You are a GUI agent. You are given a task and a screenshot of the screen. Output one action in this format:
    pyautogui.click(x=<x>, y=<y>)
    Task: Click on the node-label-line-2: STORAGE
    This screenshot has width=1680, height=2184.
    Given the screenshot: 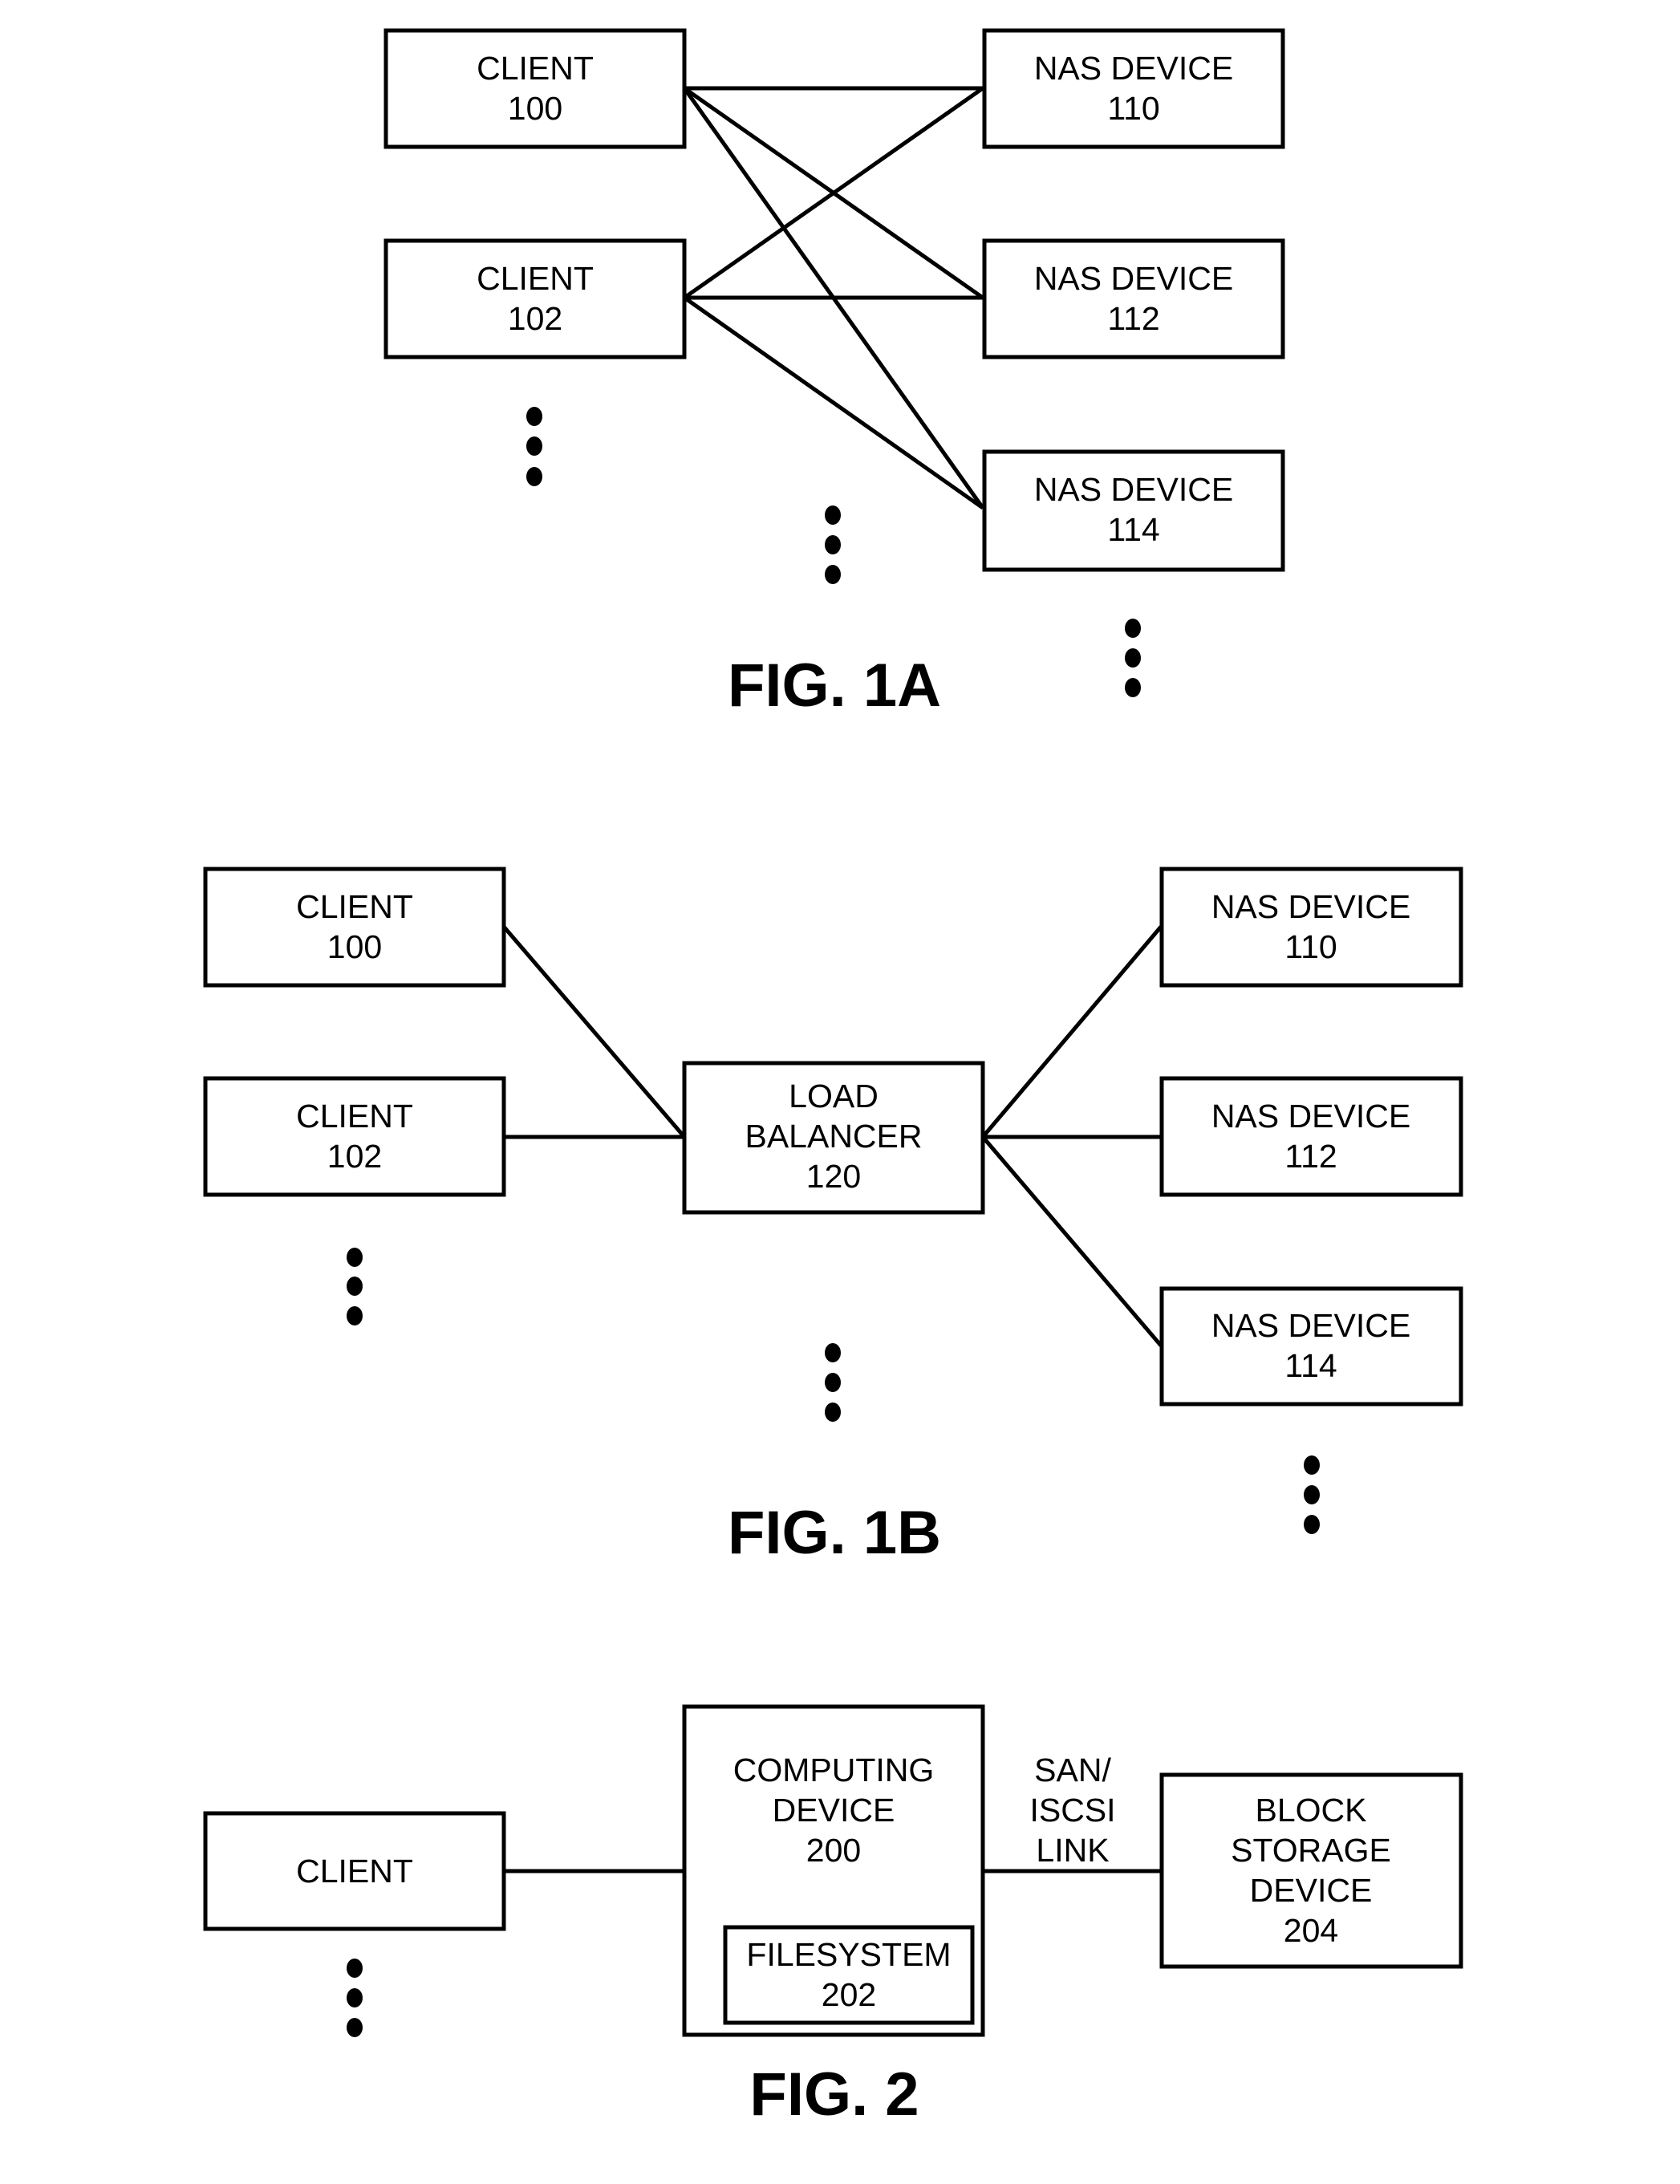 What is the action you would take?
    pyautogui.click(x=1311, y=1850)
    